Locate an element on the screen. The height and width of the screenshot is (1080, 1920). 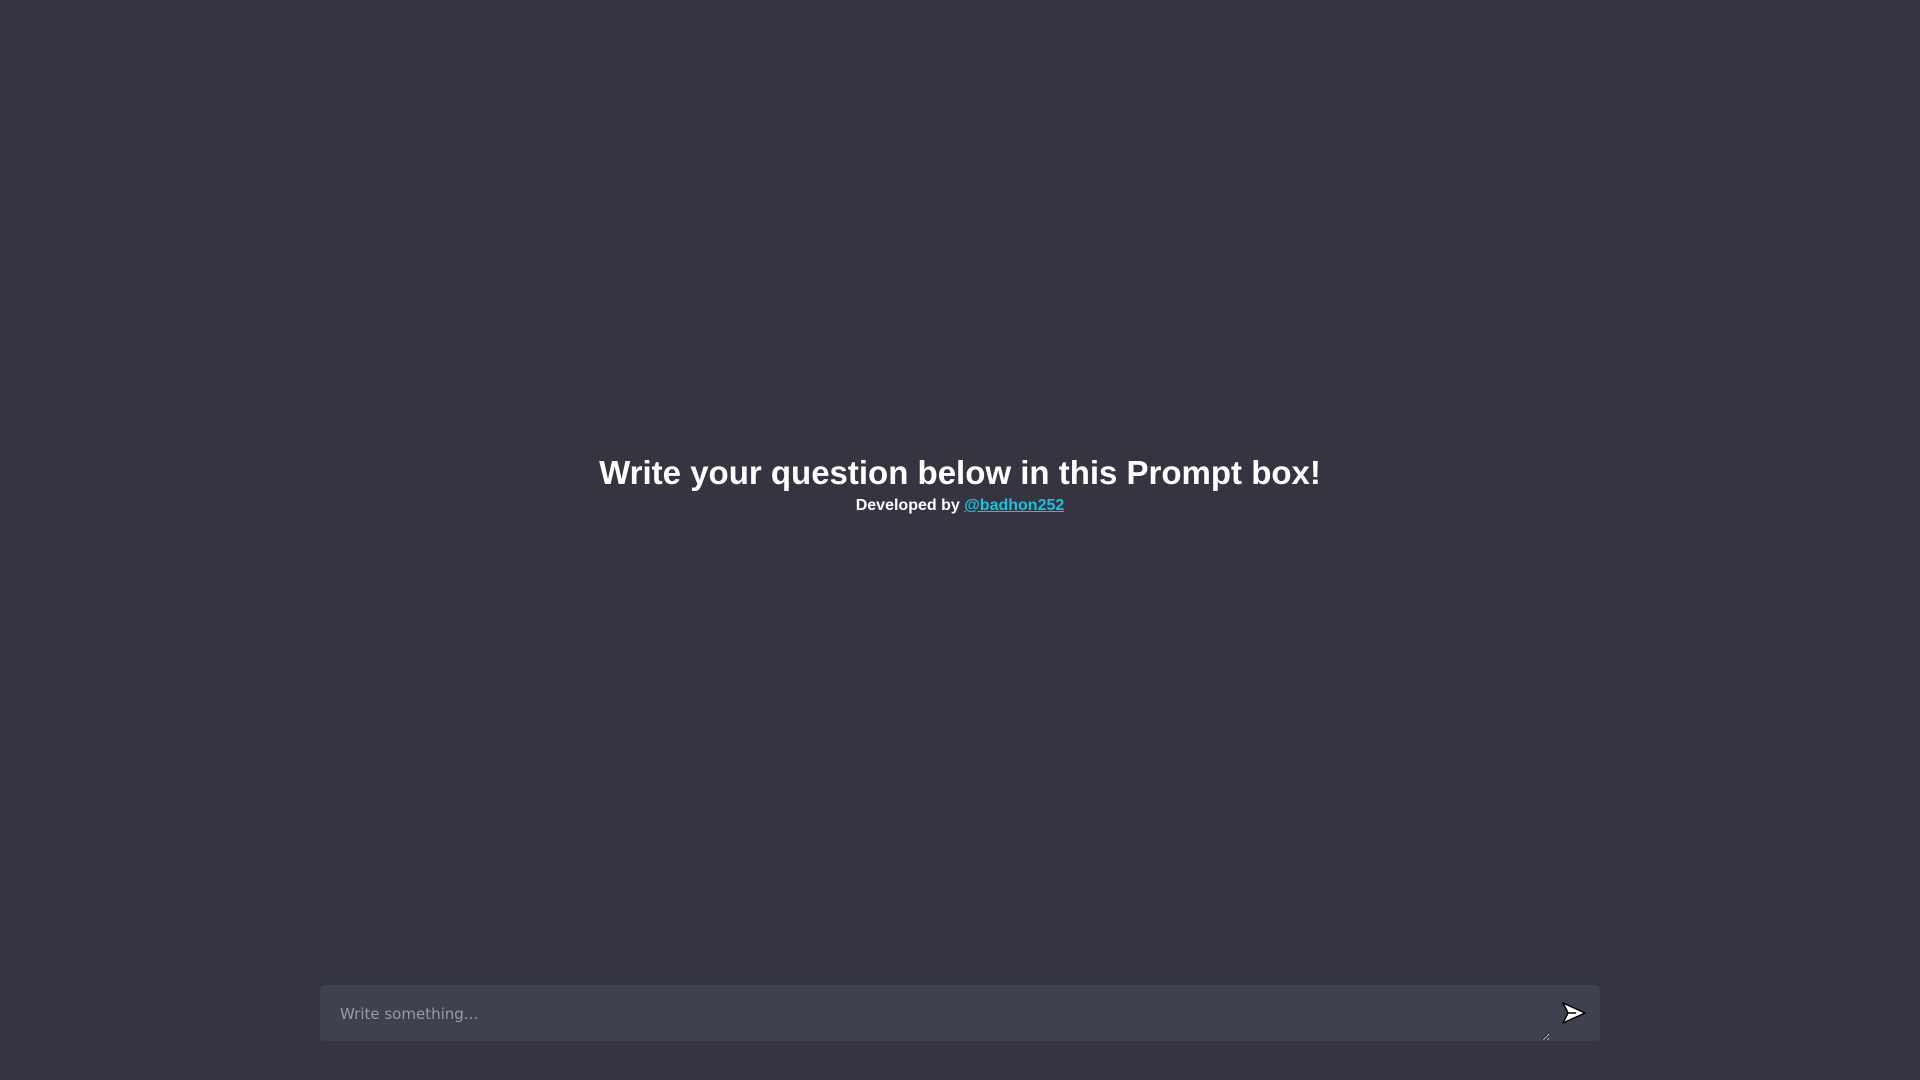
prompt-form is located at coordinates (960, 1013).